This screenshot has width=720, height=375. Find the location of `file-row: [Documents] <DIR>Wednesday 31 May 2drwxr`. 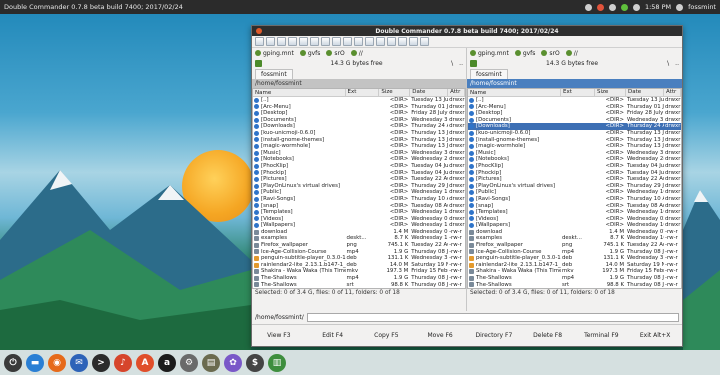

file-row: [Documents] <DIR>Wednesday 31 May 2drwxr is located at coordinates (574, 120).